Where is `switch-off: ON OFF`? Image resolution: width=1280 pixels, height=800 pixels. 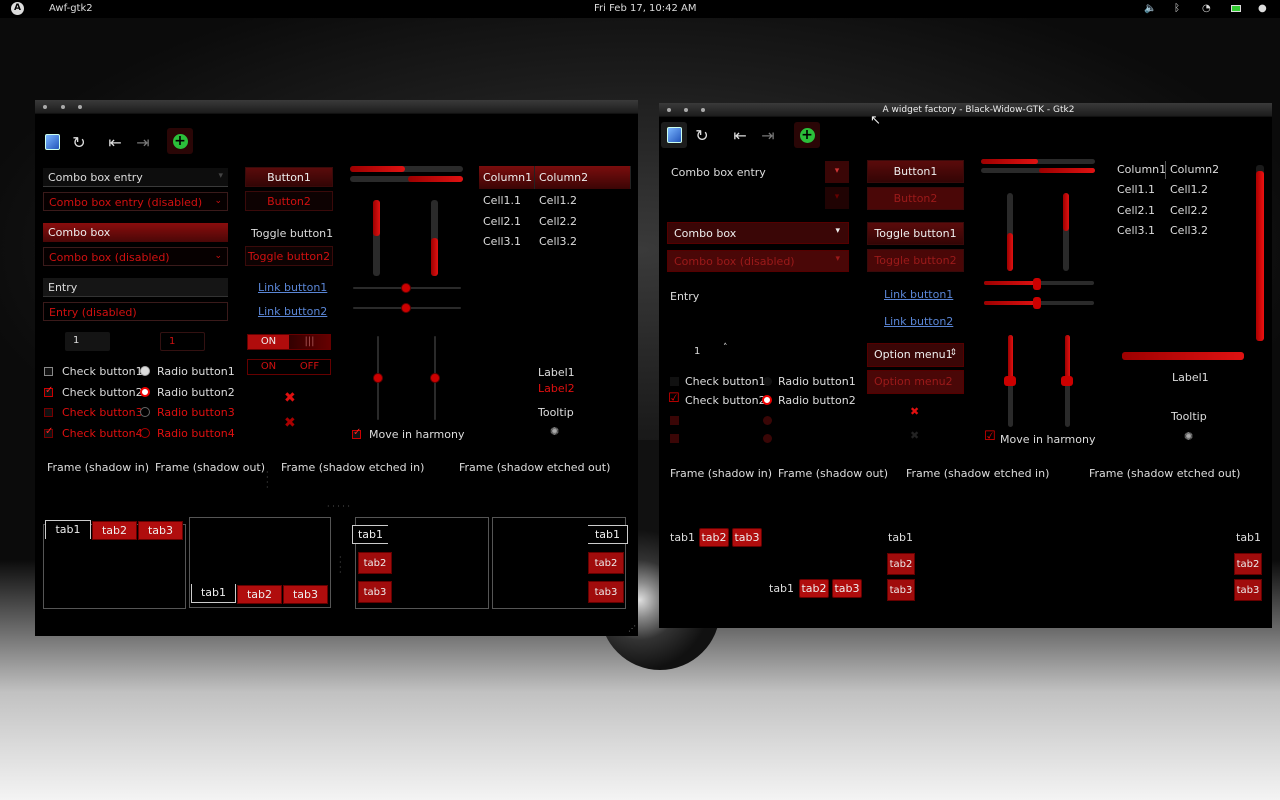 switch-off: ON OFF is located at coordinates (289, 367).